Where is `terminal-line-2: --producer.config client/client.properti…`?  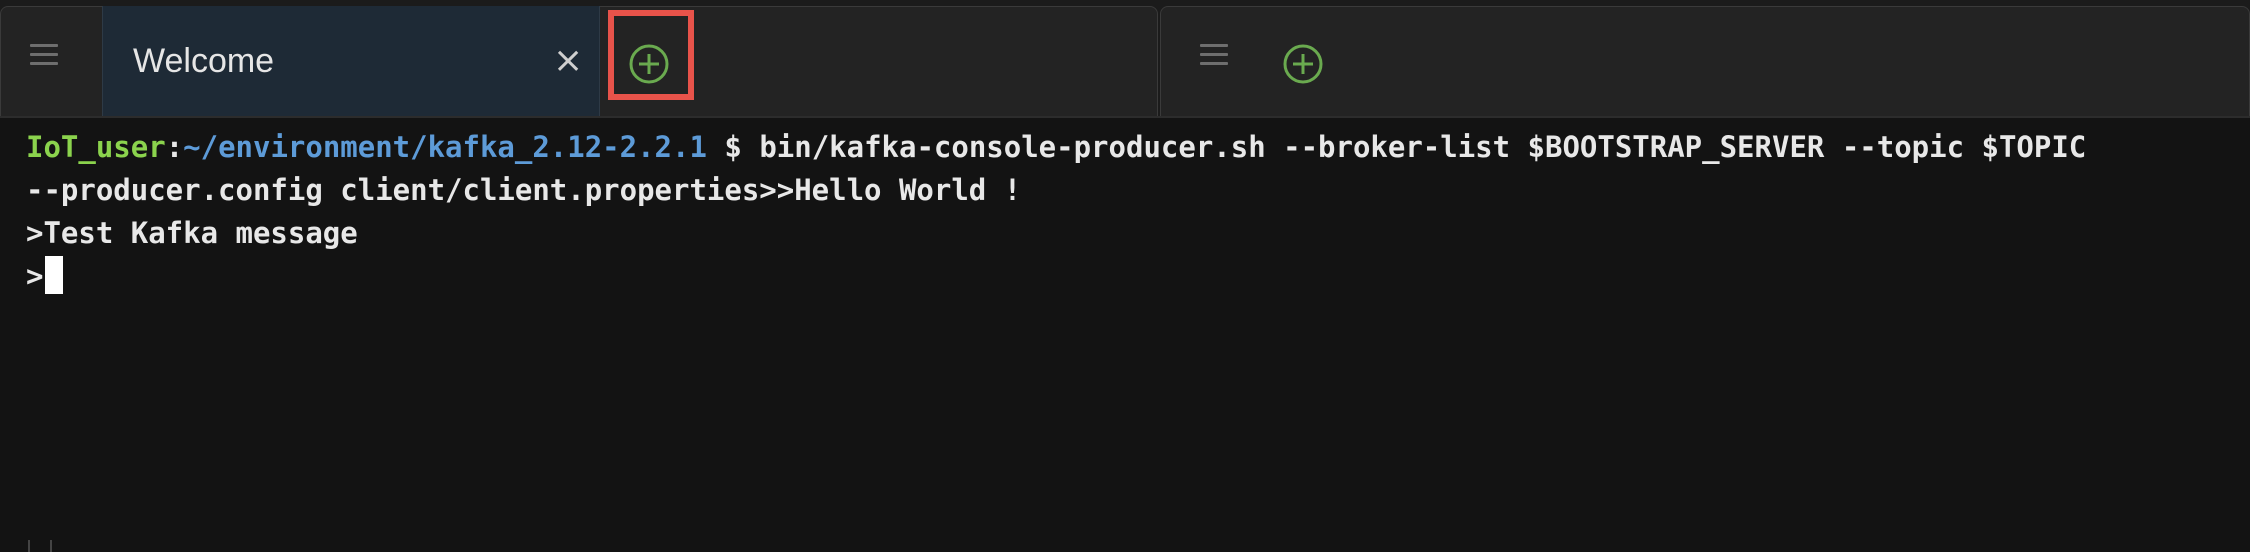 terminal-line-2: --producer.config client/client.properti… is located at coordinates (524, 190).